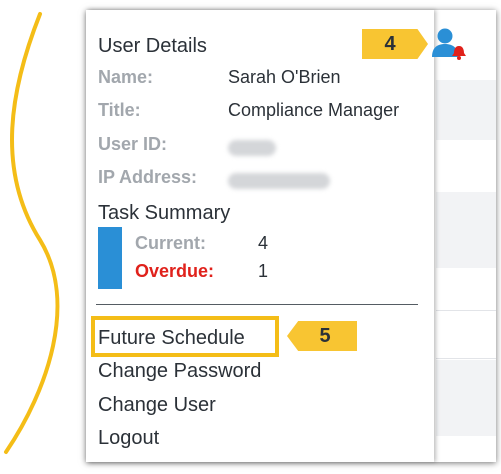 The height and width of the screenshot is (474, 501). Describe the element at coordinates (175, 271) in the screenshot. I see `overdue-tasks-label: Overdue:` at that location.